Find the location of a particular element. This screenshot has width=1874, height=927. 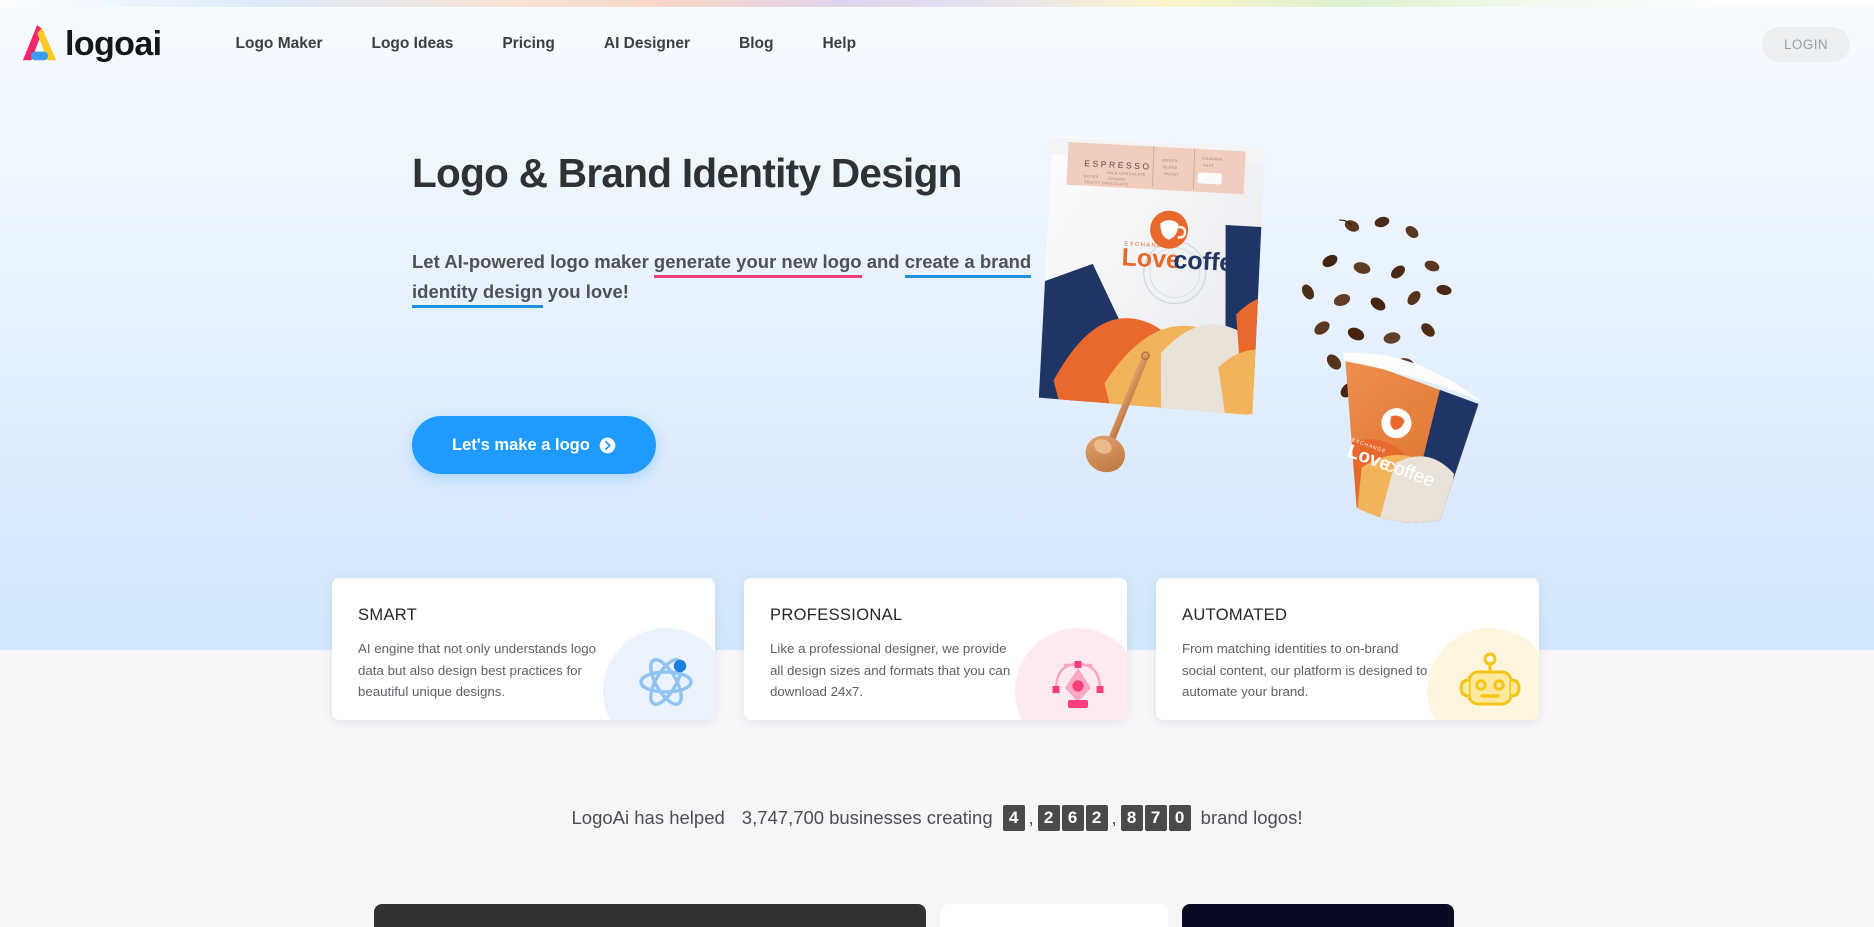

svg-text: ROAST is located at coordinates (1171, 174).